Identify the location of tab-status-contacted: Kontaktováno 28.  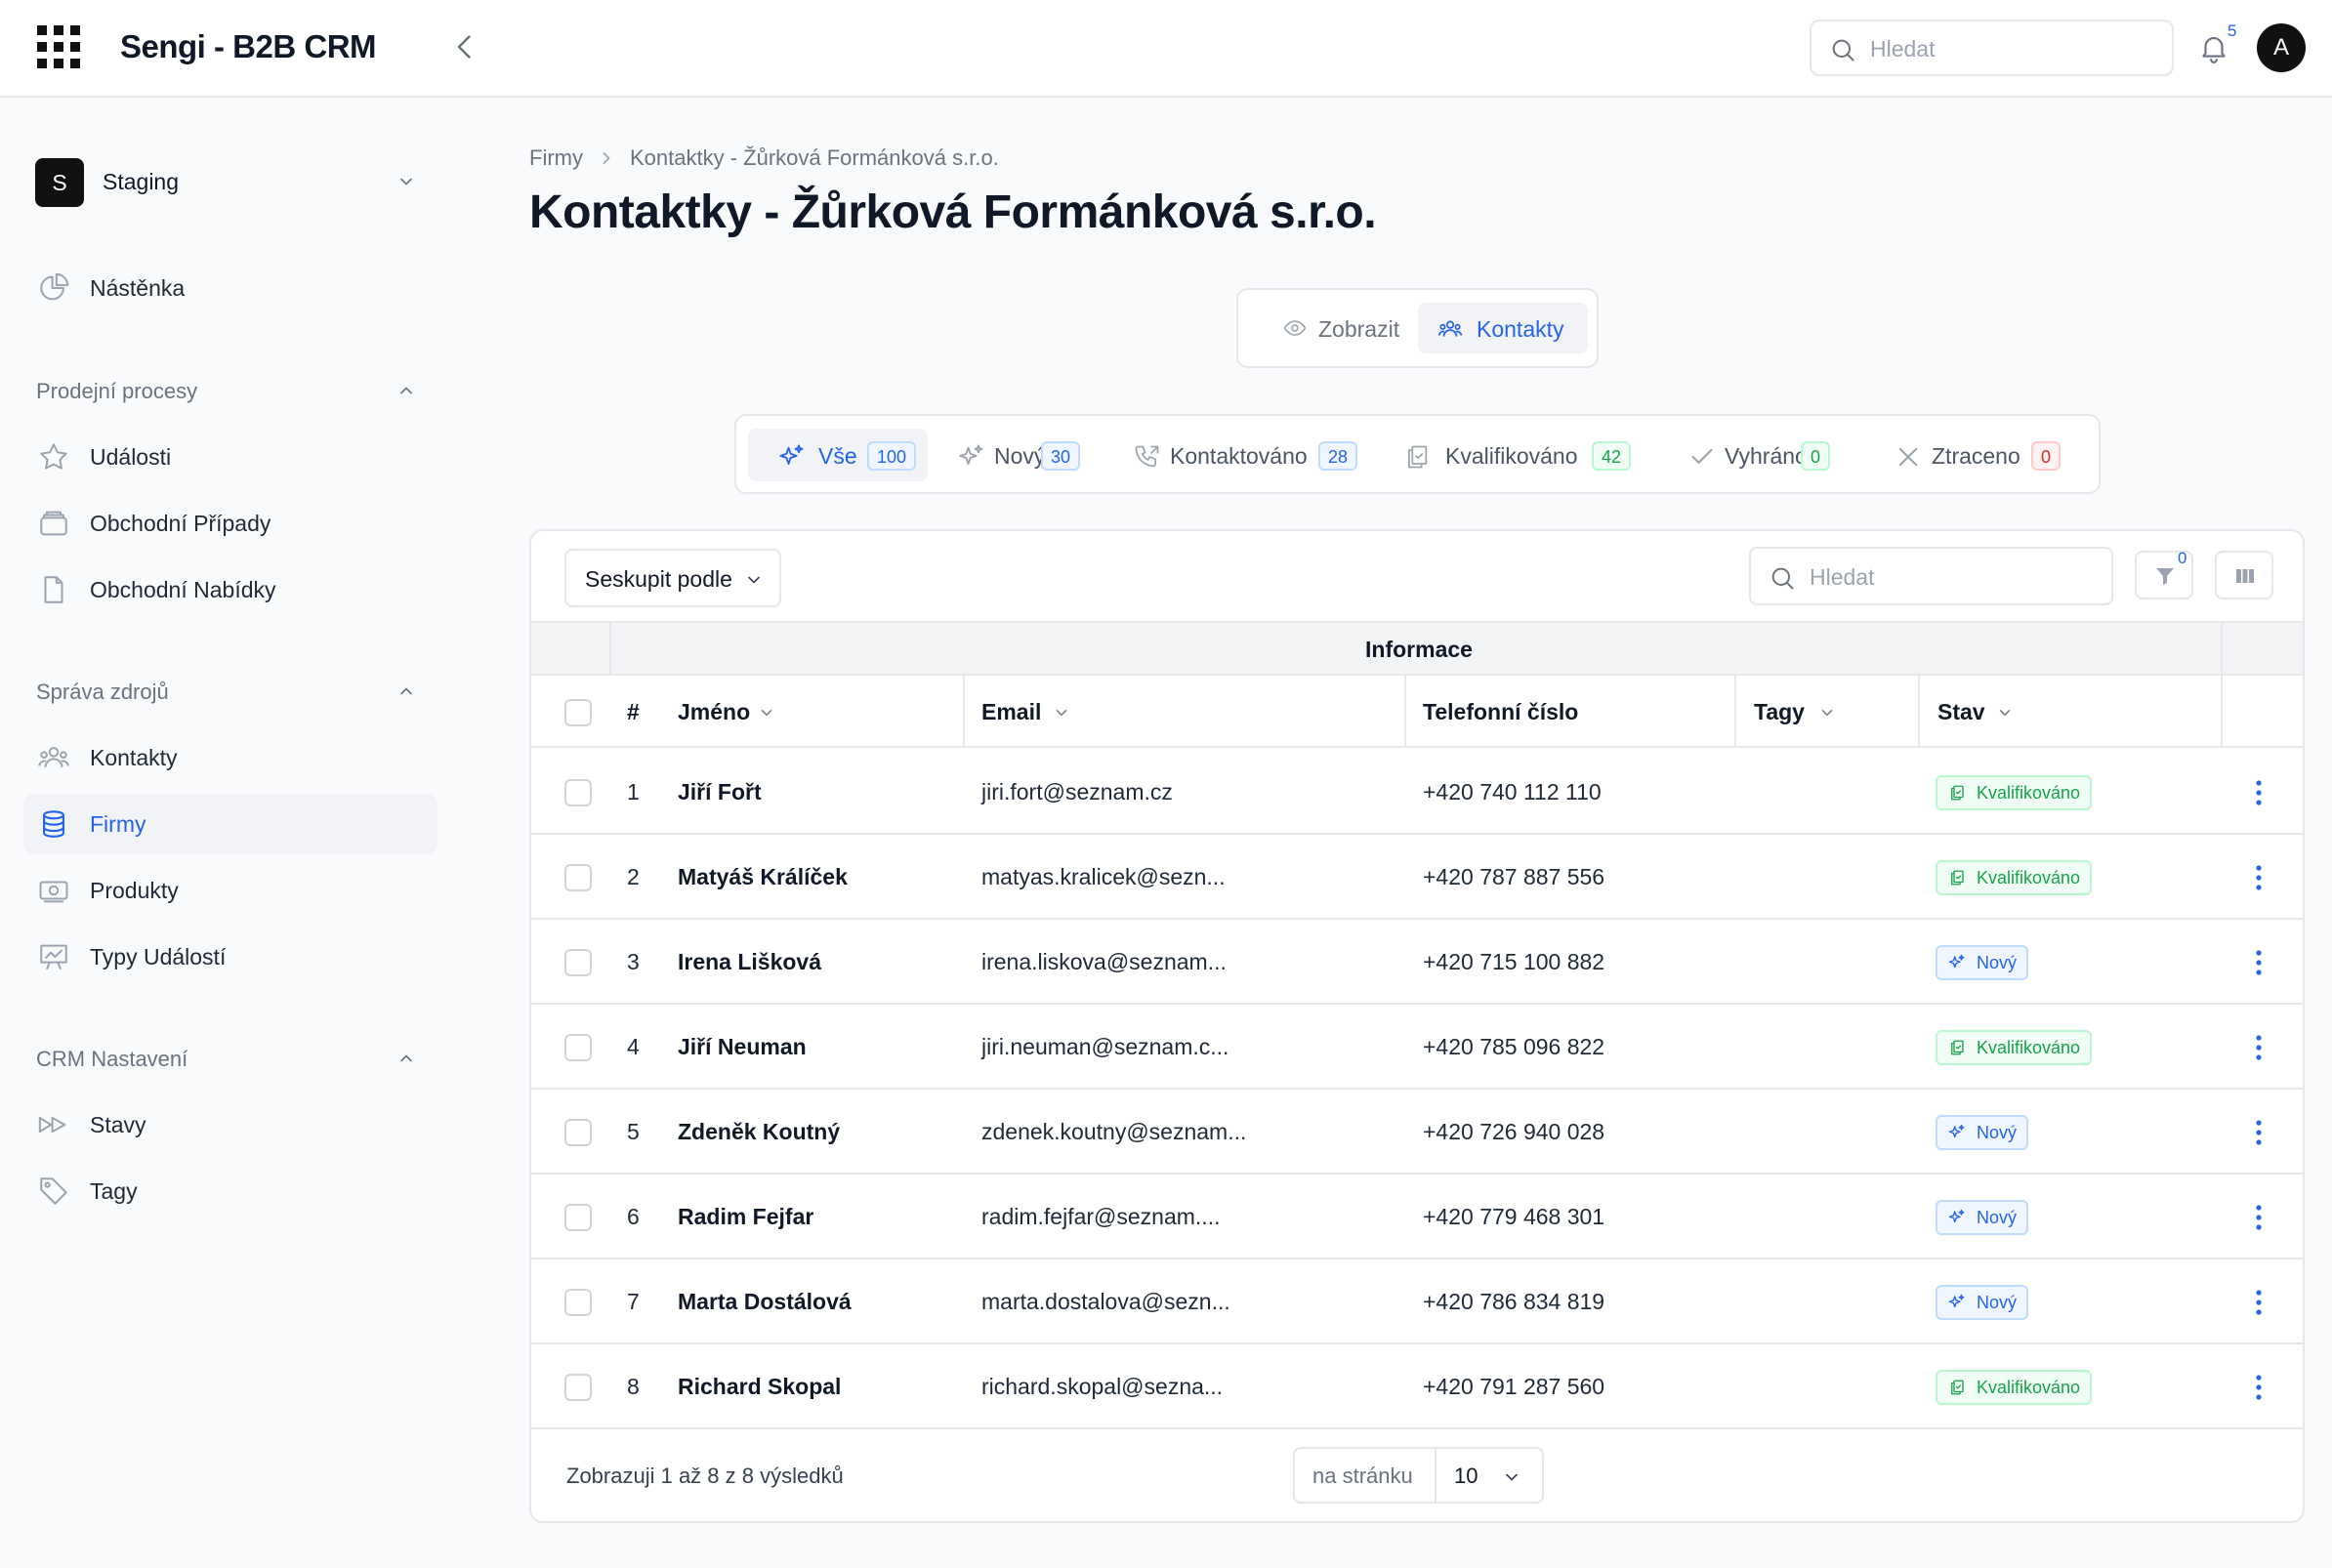
(1243, 455).